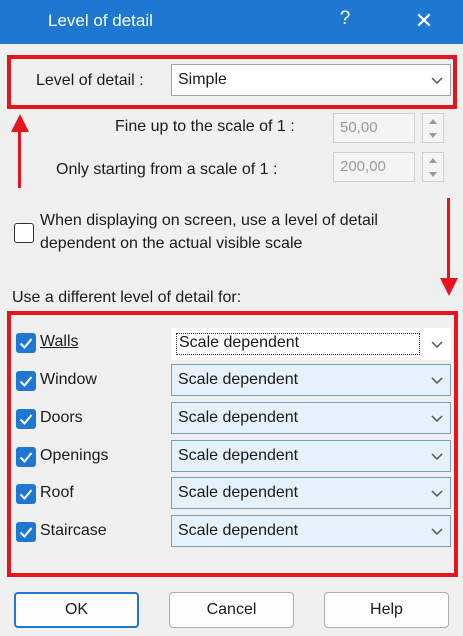 The image size is (463, 636). What do you see at coordinates (448, 239) in the screenshot?
I see `annotation-arrow-down-line` at bounding box center [448, 239].